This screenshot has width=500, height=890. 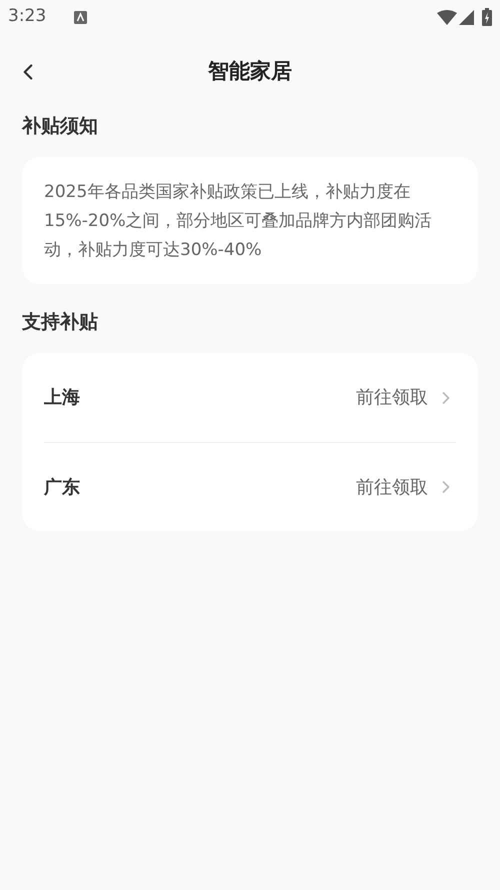 What do you see at coordinates (62, 398) in the screenshot?
I see `region-name: 上海` at bounding box center [62, 398].